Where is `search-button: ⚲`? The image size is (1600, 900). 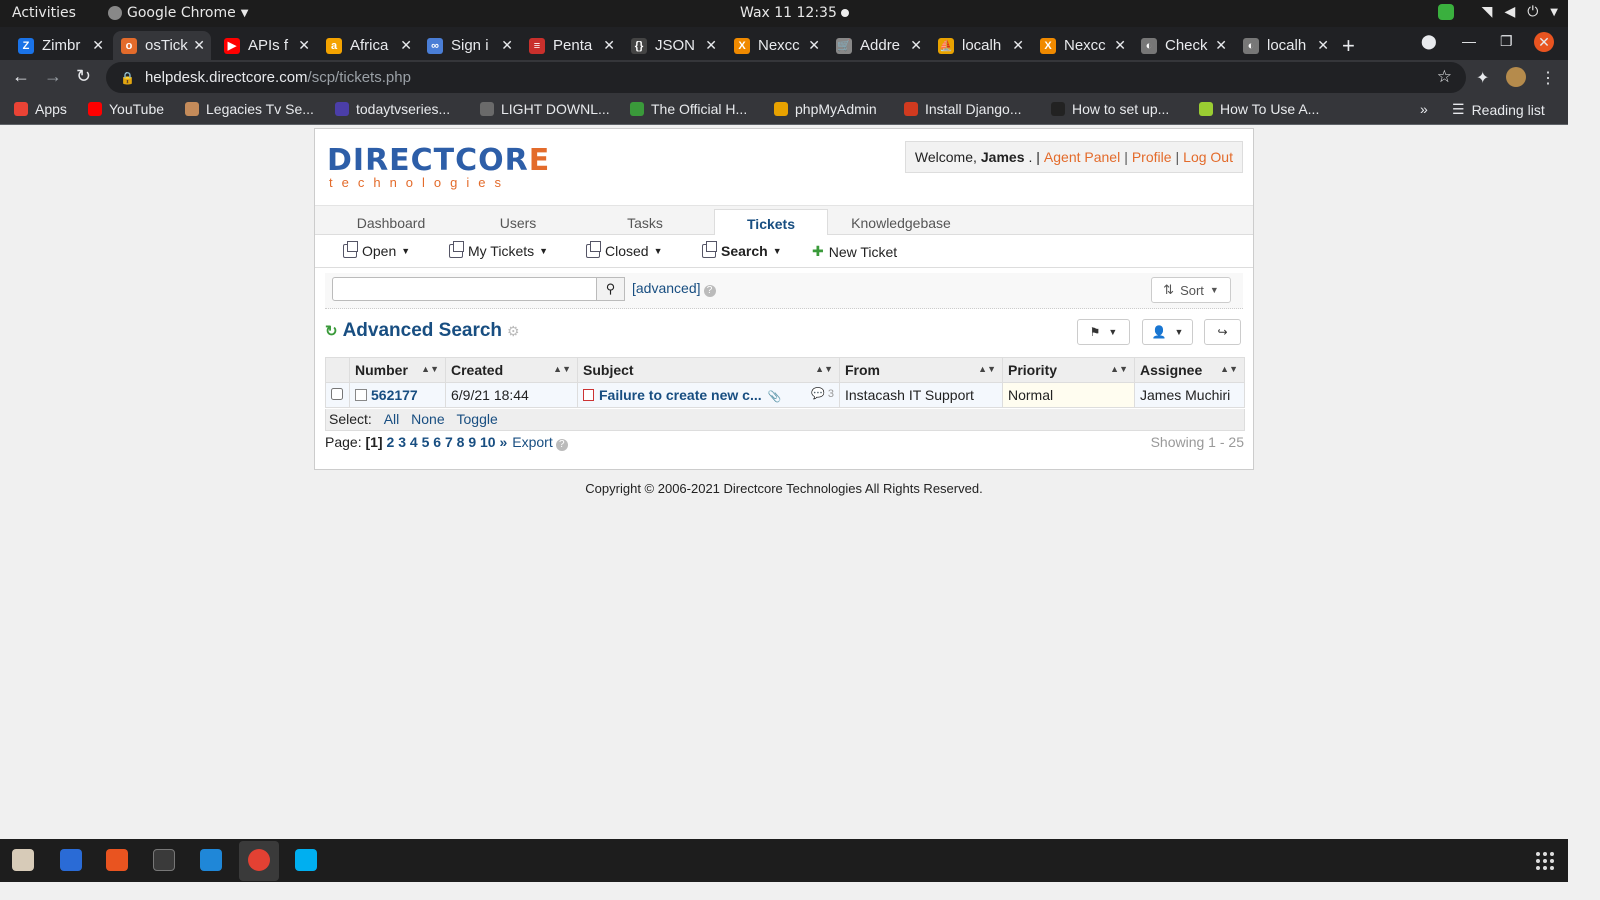 search-button: ⚲ is located at coordinates (611, 289).